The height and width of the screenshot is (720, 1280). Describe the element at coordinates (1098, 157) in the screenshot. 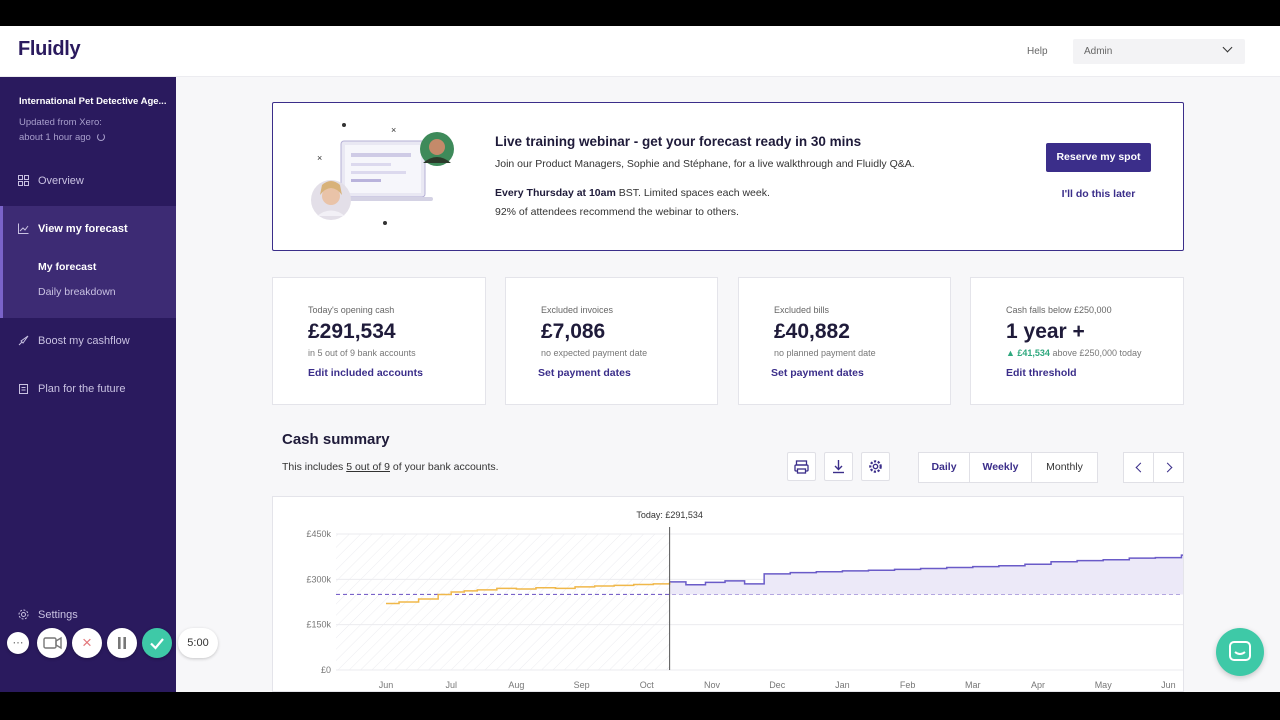

I see `reserve-spot-button: Reserve my spot` at that location.